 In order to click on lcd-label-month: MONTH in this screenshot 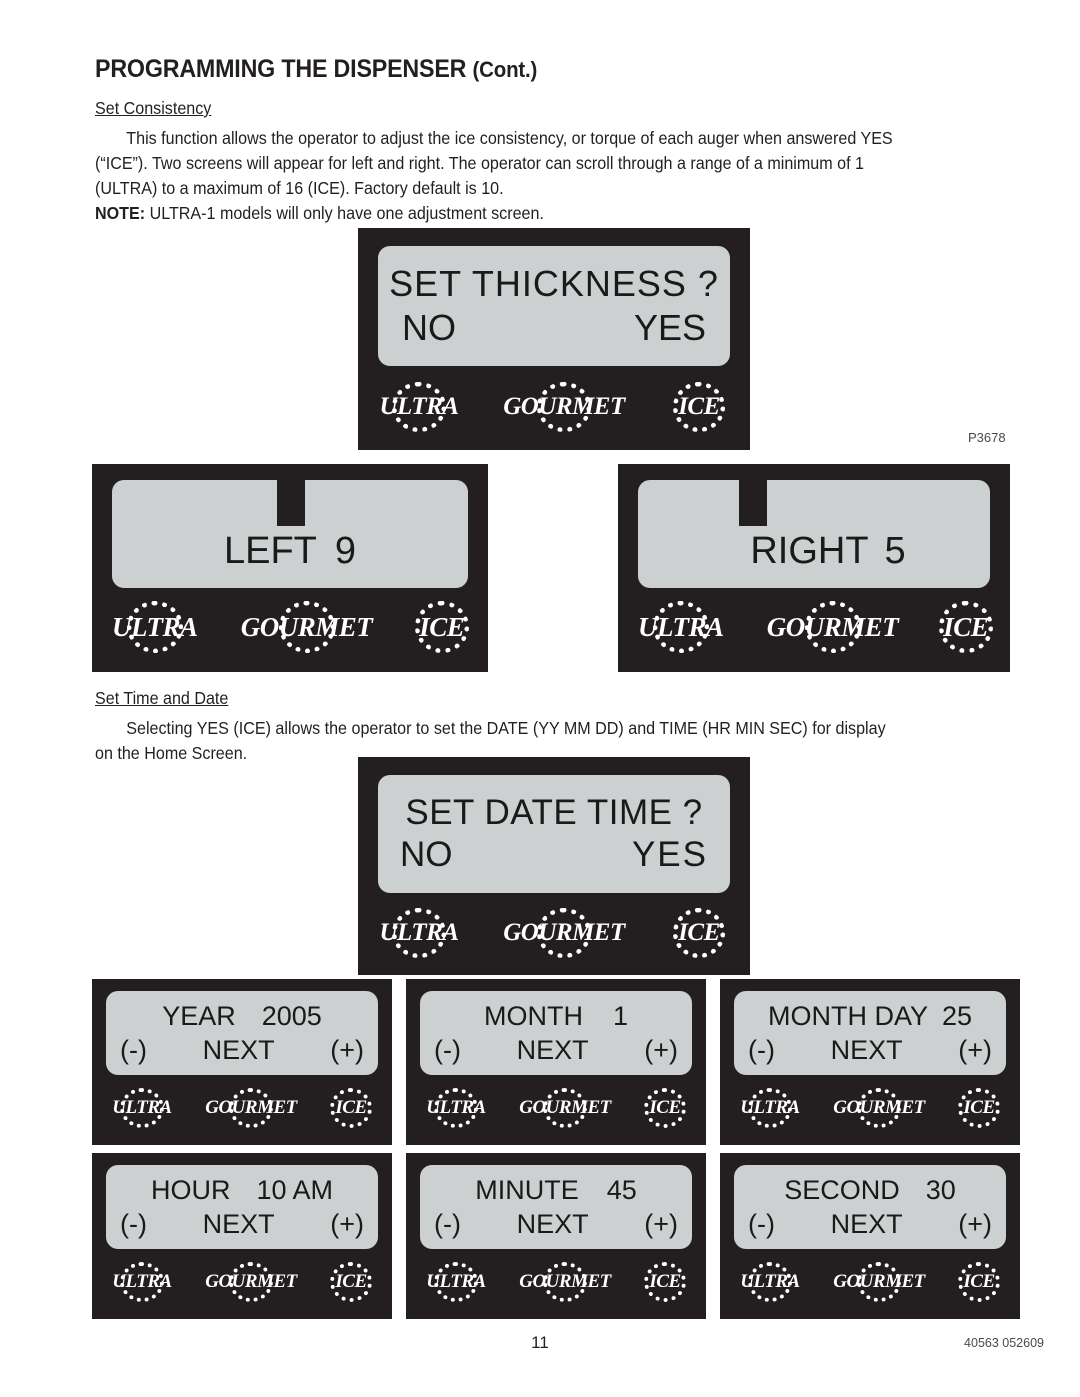, I will do `click(533, 1015)`.